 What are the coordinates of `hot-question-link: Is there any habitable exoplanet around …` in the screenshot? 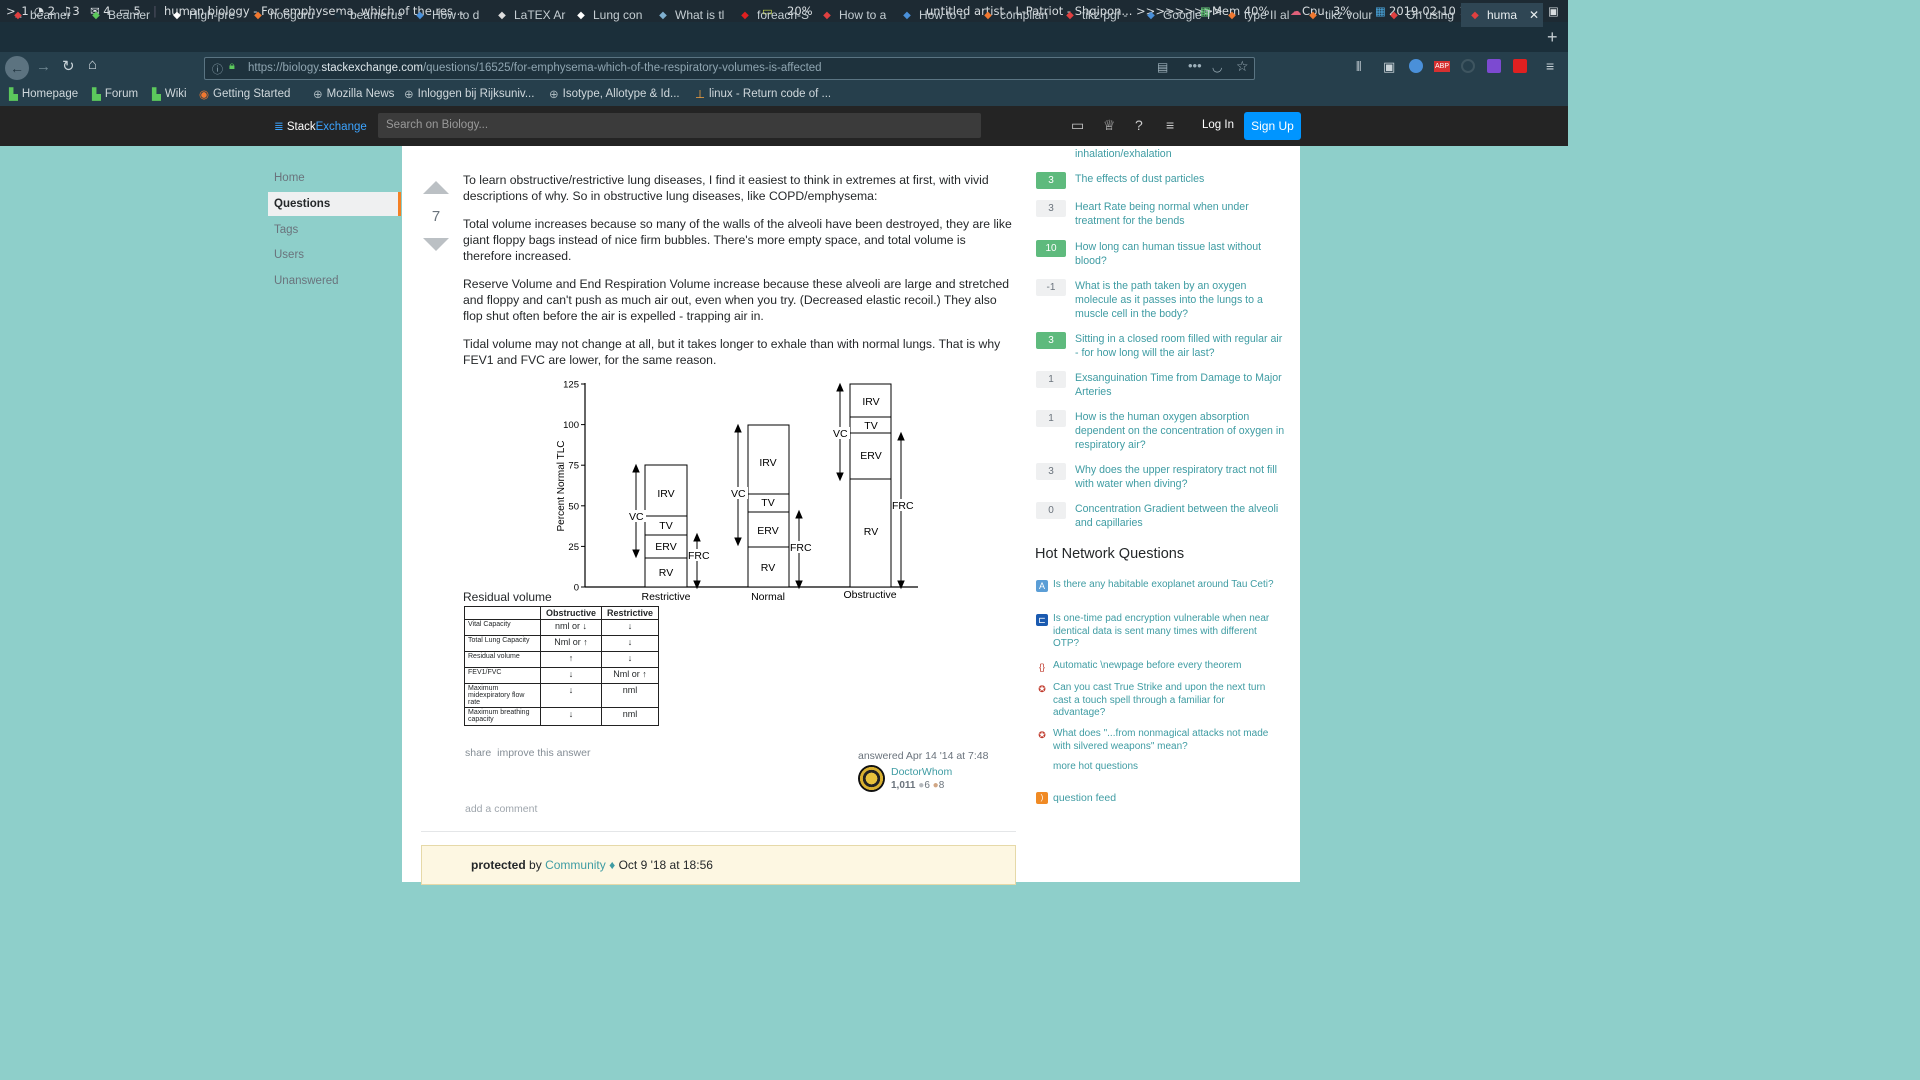 It's located at (1165, 585).